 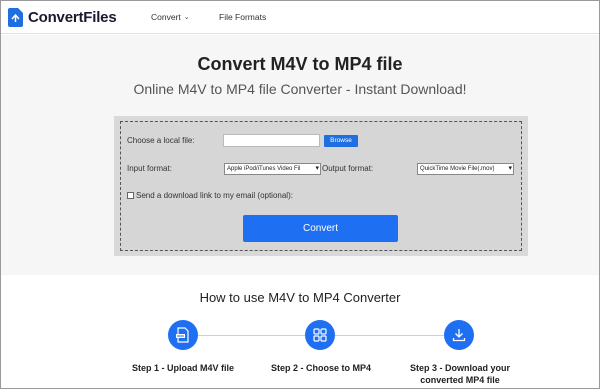 What do you see at coordinates (341, 141) in the screenshot?
I see `browse-button: Browse` at bounding box center [341, 141].